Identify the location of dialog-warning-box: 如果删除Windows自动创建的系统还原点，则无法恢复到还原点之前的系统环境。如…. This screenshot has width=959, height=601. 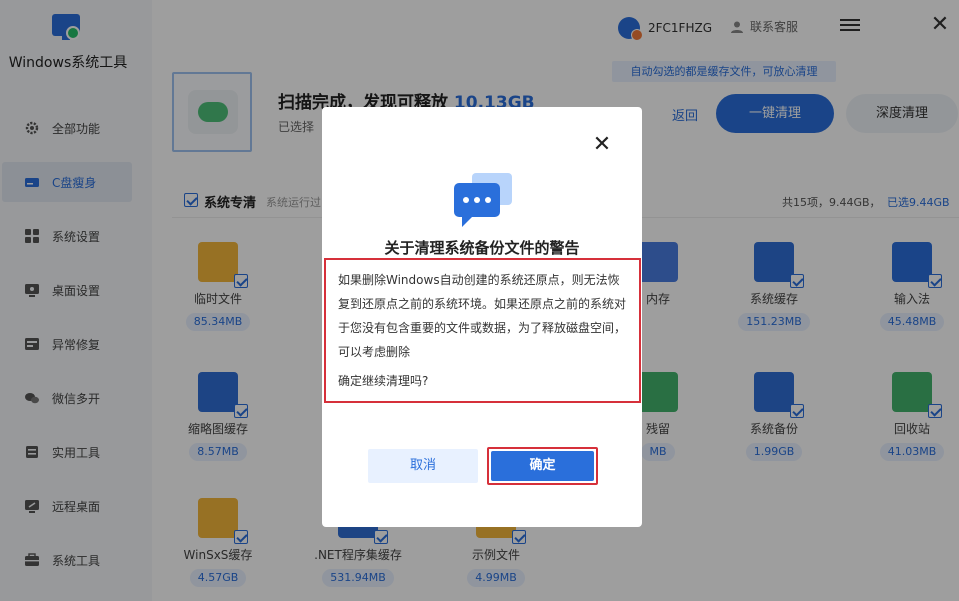
(482, 330).